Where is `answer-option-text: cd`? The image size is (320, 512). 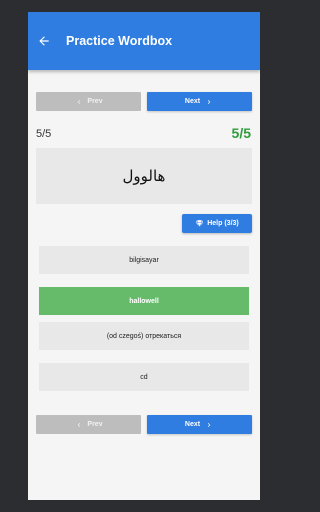
answer-option-text: cd is located at coordinates (144, 377).